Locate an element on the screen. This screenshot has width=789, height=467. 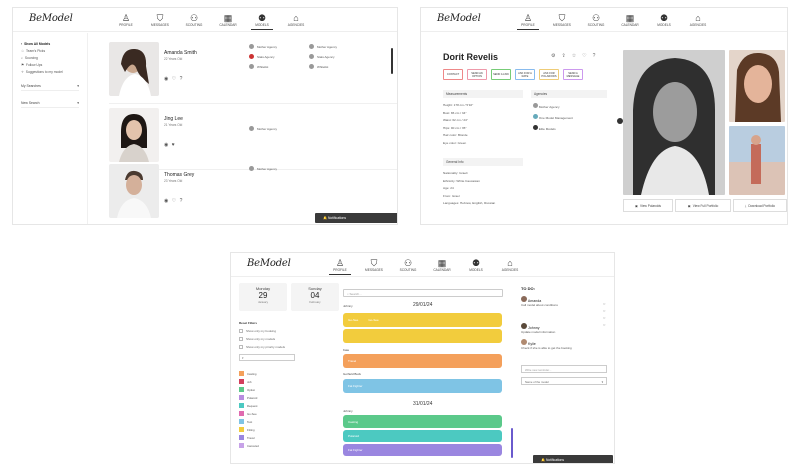
download-portfolio-button: ⤓ Download Portfolio is located at coordinates (760, 205).